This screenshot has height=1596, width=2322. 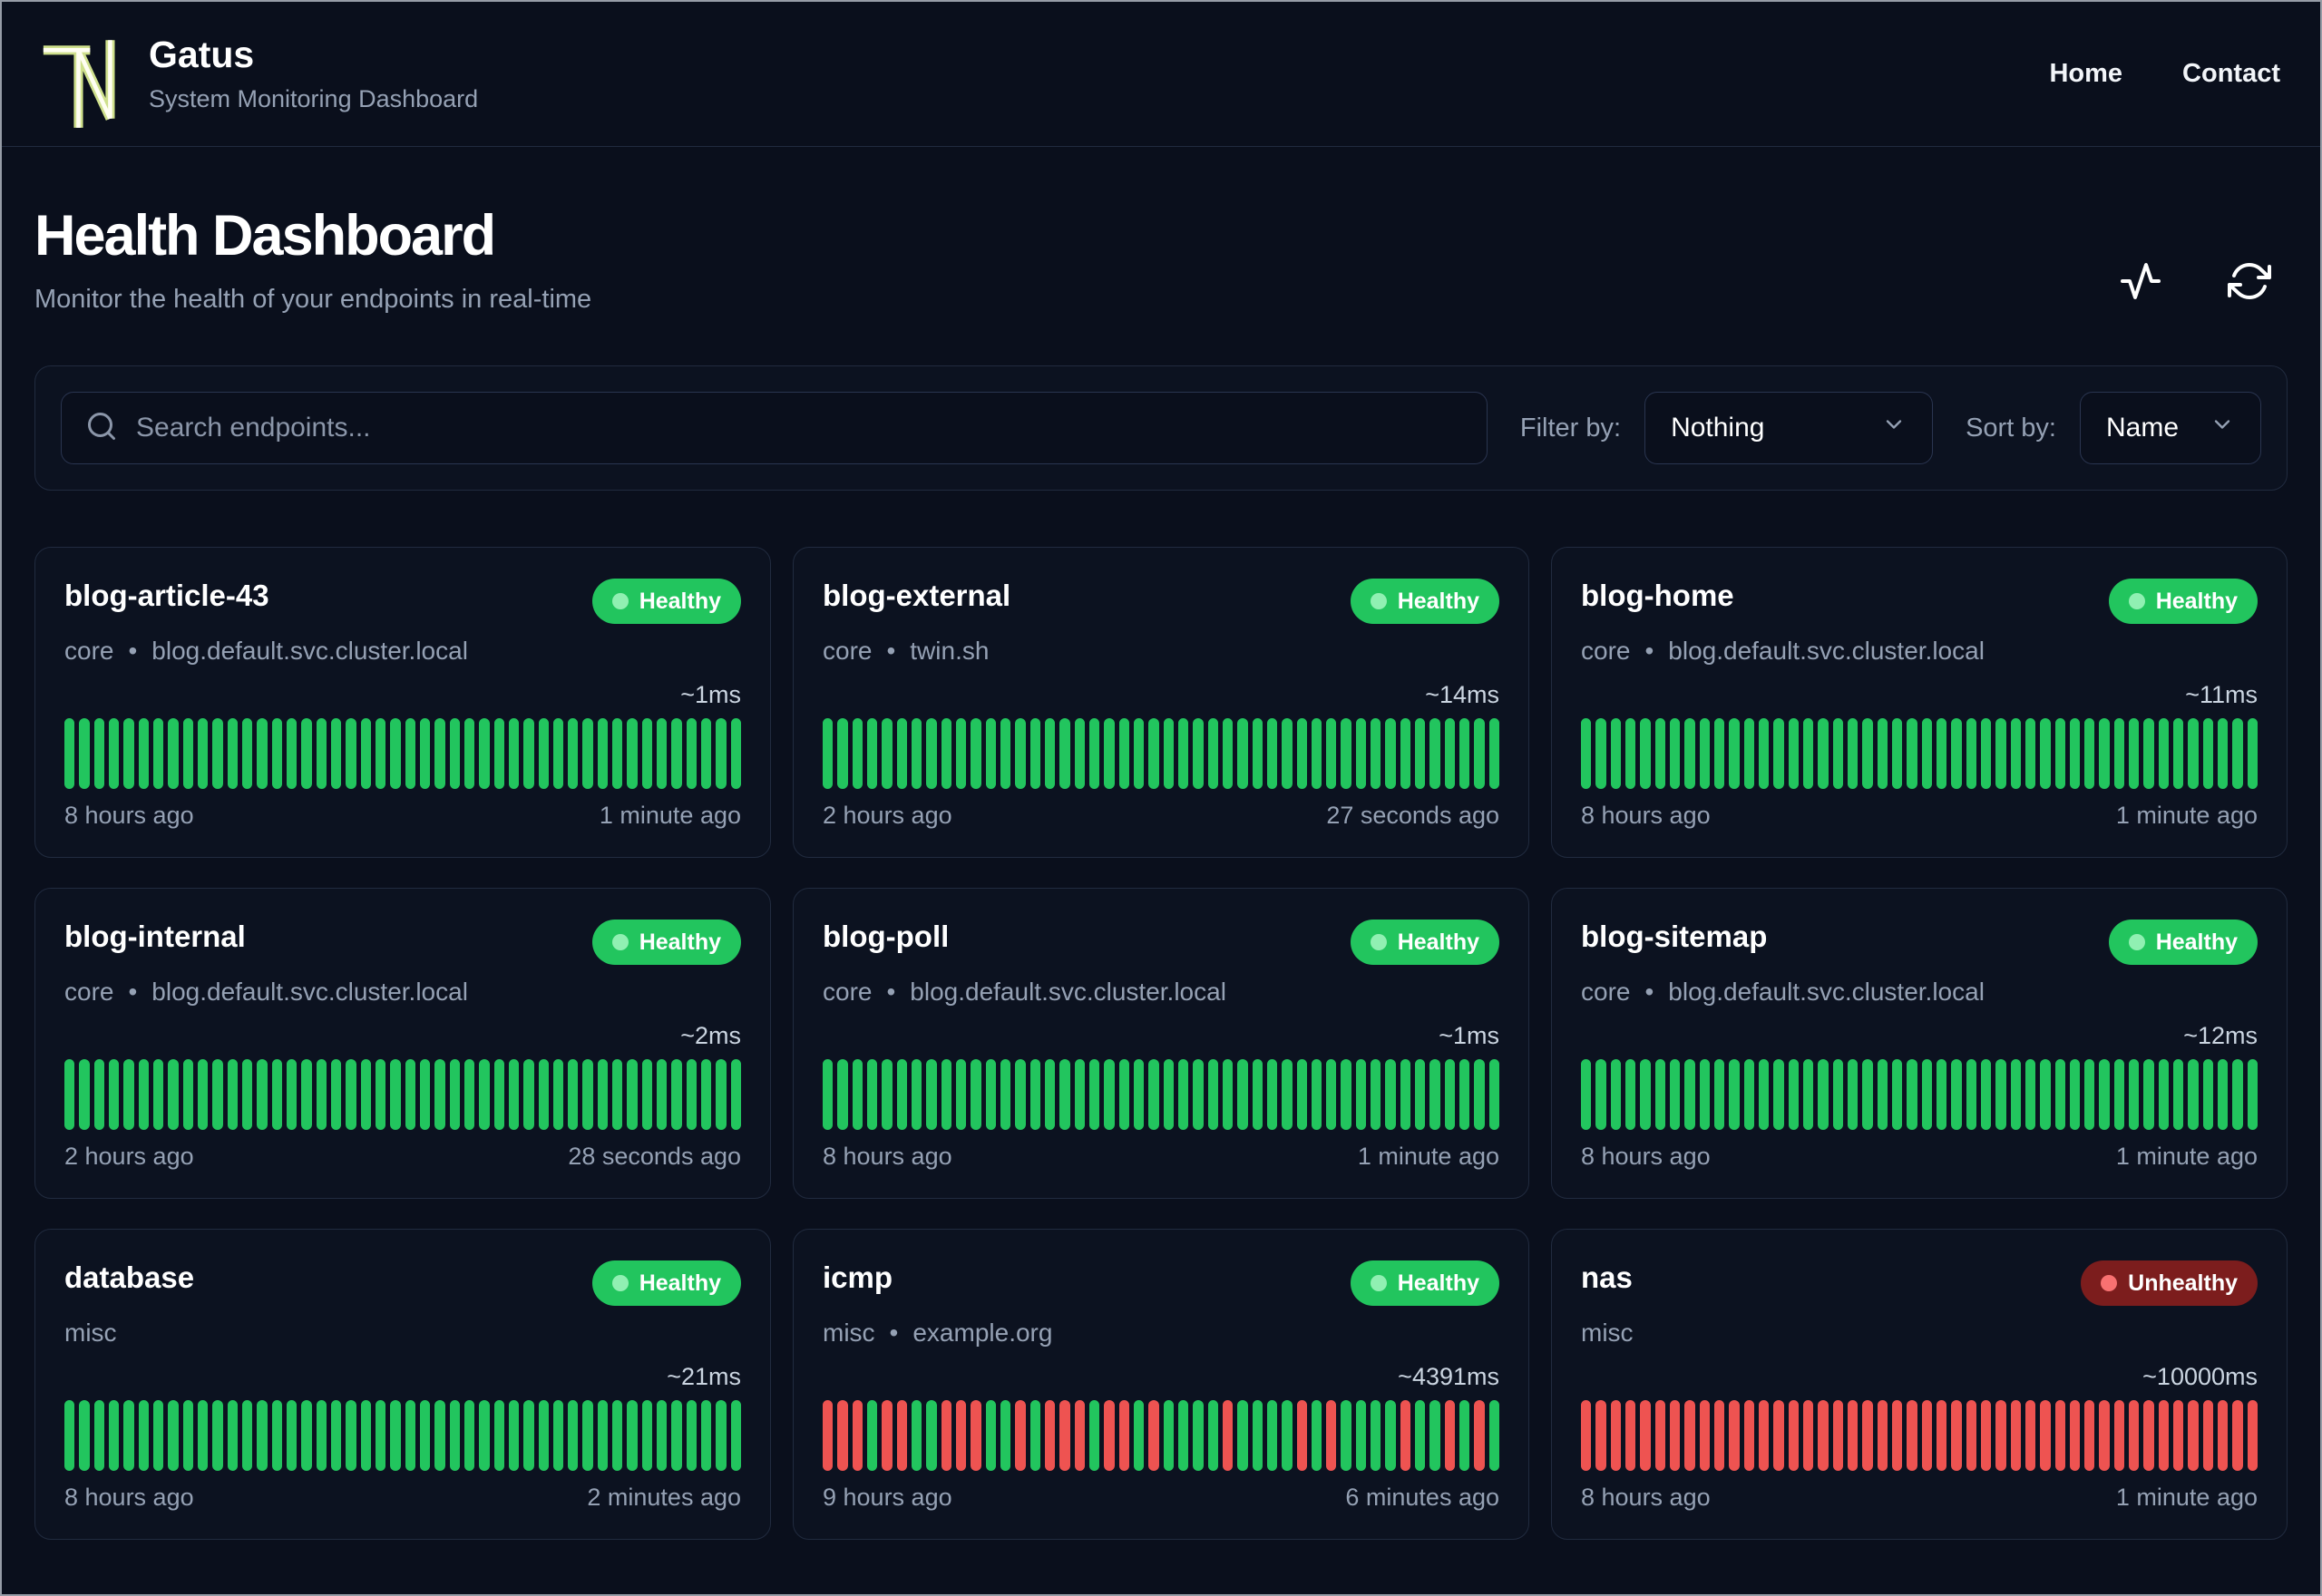 What do you see at coordinates (2140, 282) in the screenshot?
I see `activity-button` at bounding box center [2140, 282].